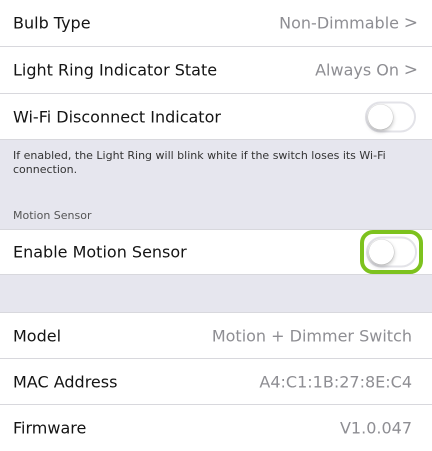  Describe the element at coordinates (216, 23) in the screenshot. I see `bulb-type-row: Bulb Type Non-Dimmable >` at that location.